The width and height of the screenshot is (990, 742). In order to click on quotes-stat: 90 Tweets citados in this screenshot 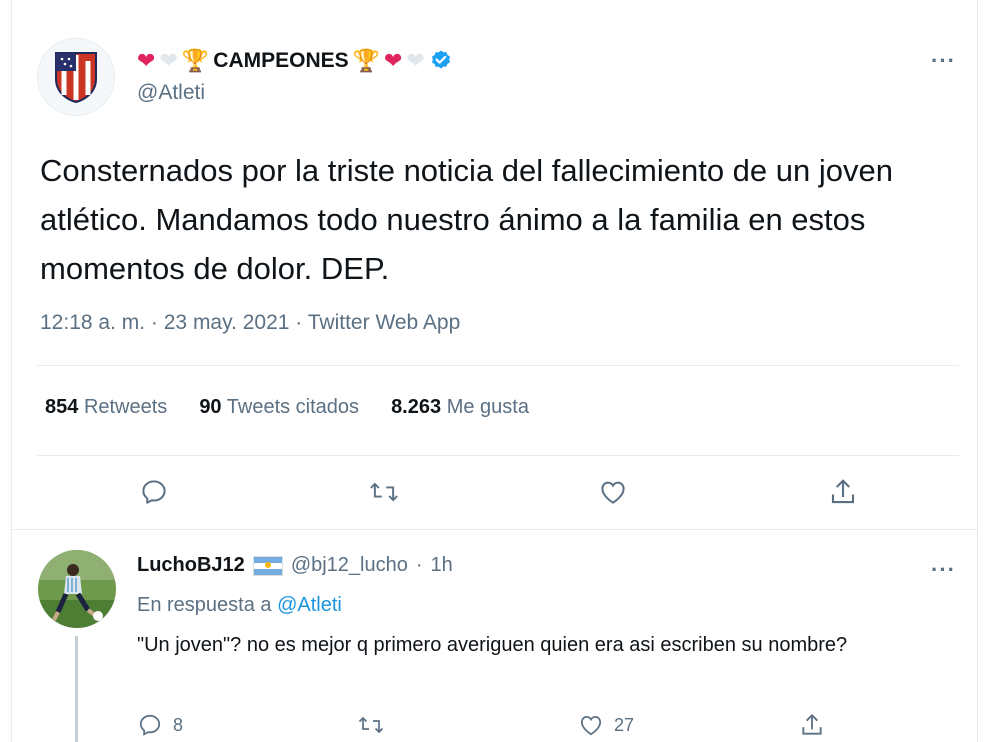, I will do `click(279, 407)`.